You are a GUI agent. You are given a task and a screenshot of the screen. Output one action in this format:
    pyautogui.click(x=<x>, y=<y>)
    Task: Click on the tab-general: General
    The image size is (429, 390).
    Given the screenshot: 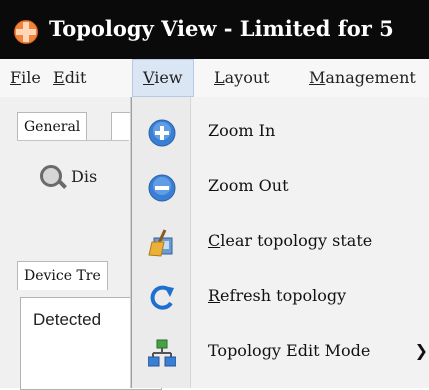 What is the action you would take?
    pyautogui.click(x=52, y=126)
    